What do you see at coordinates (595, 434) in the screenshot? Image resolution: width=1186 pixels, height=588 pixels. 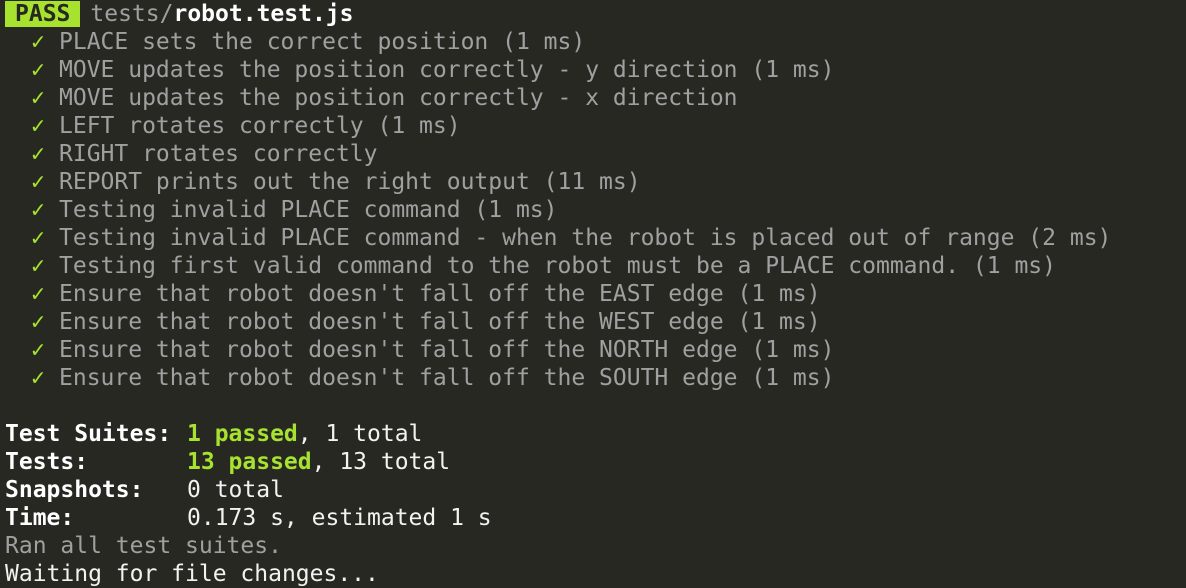 I see `summary-test-suites: Test Suites: 1 passed, 1 total` at bounding box center [595, 434].